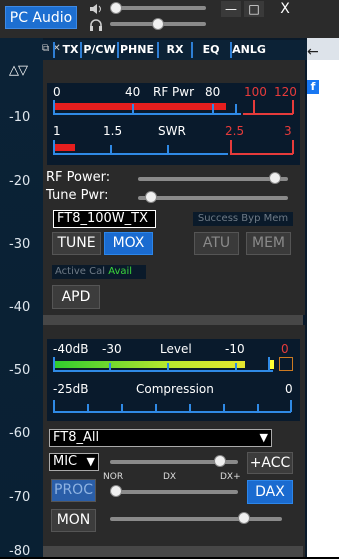 The height and width of the screenshot is (559, 339). Describe the element at coordinates (76, 243) in the screenshot. I see `tune-button: TUNE` at that location.